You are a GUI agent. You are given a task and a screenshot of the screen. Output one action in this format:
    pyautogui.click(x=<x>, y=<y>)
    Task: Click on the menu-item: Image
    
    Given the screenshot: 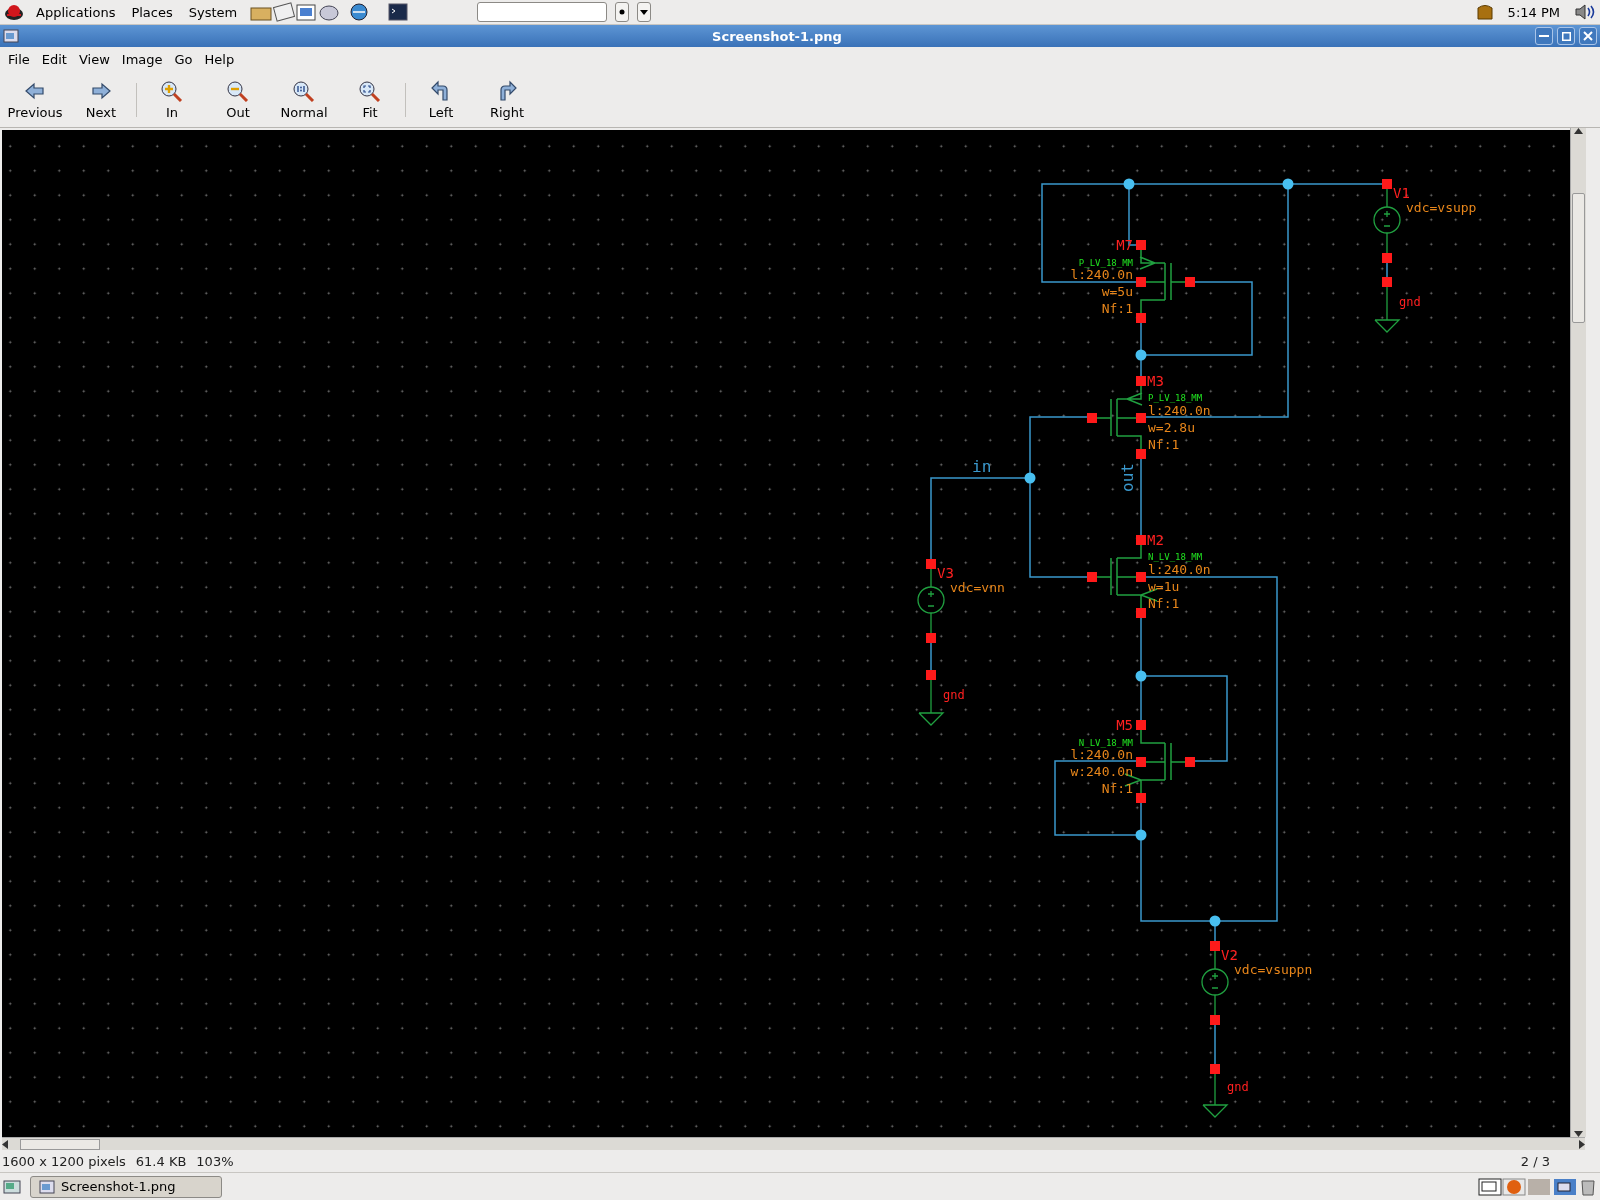 What is the action you would take?
    pyautogui.click(x=142, y=59)
    